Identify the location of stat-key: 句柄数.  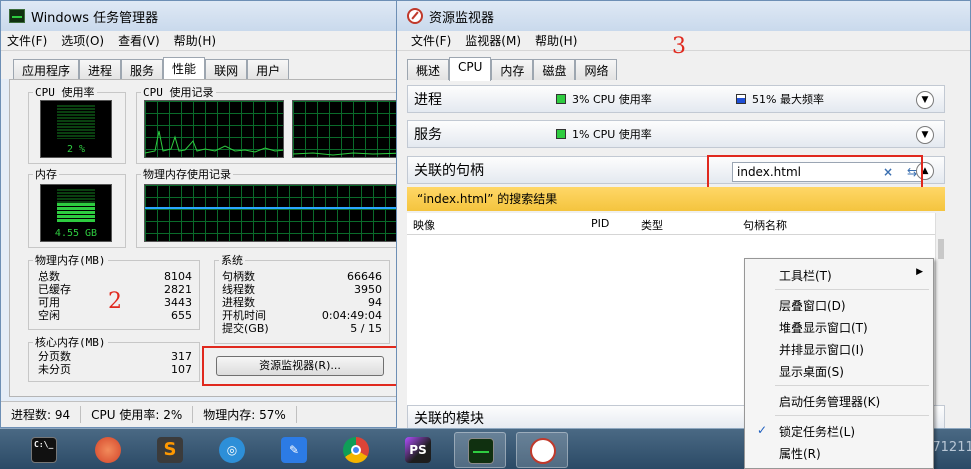
(238, 276).